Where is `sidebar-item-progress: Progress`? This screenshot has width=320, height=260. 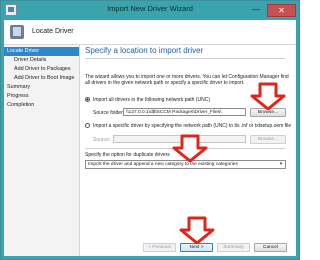 sidebar-item-progress: Progress is located at coordinates (41, 96).